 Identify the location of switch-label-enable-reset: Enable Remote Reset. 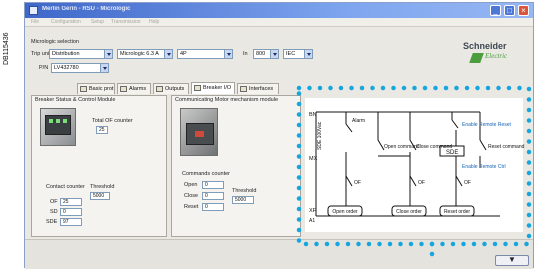
(487, 125).